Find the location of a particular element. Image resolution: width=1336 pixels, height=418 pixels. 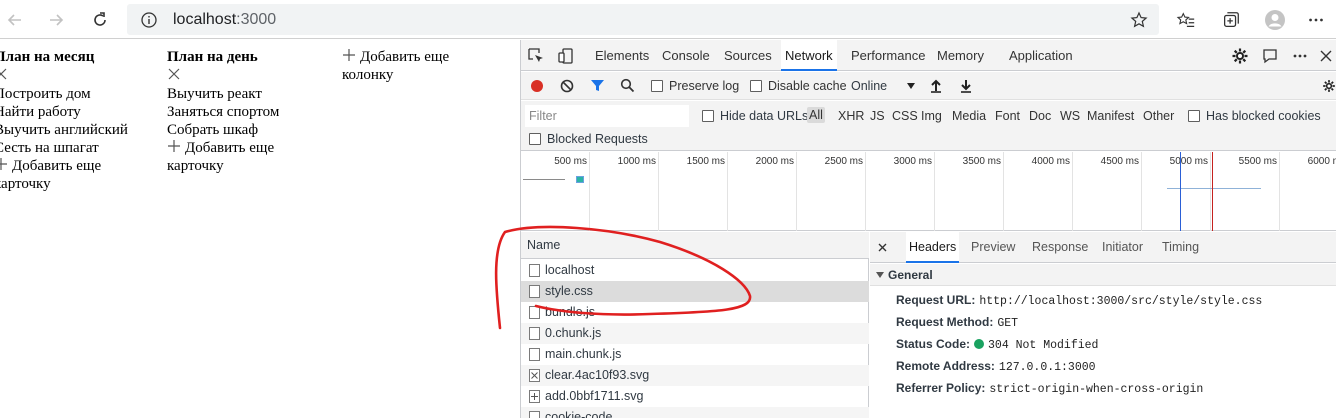

request-row: 0.chunk.js is located at coordinates (695, 333).